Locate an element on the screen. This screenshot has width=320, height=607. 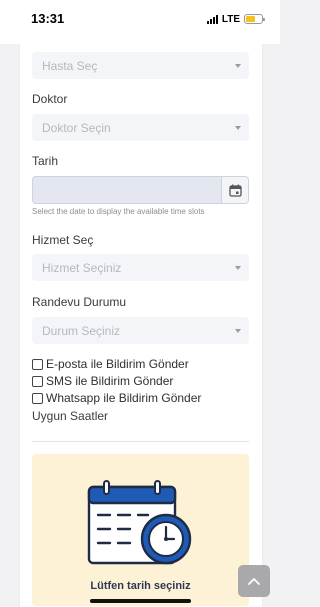
sms-notification-checkbox is located at coordinates (37, 381).